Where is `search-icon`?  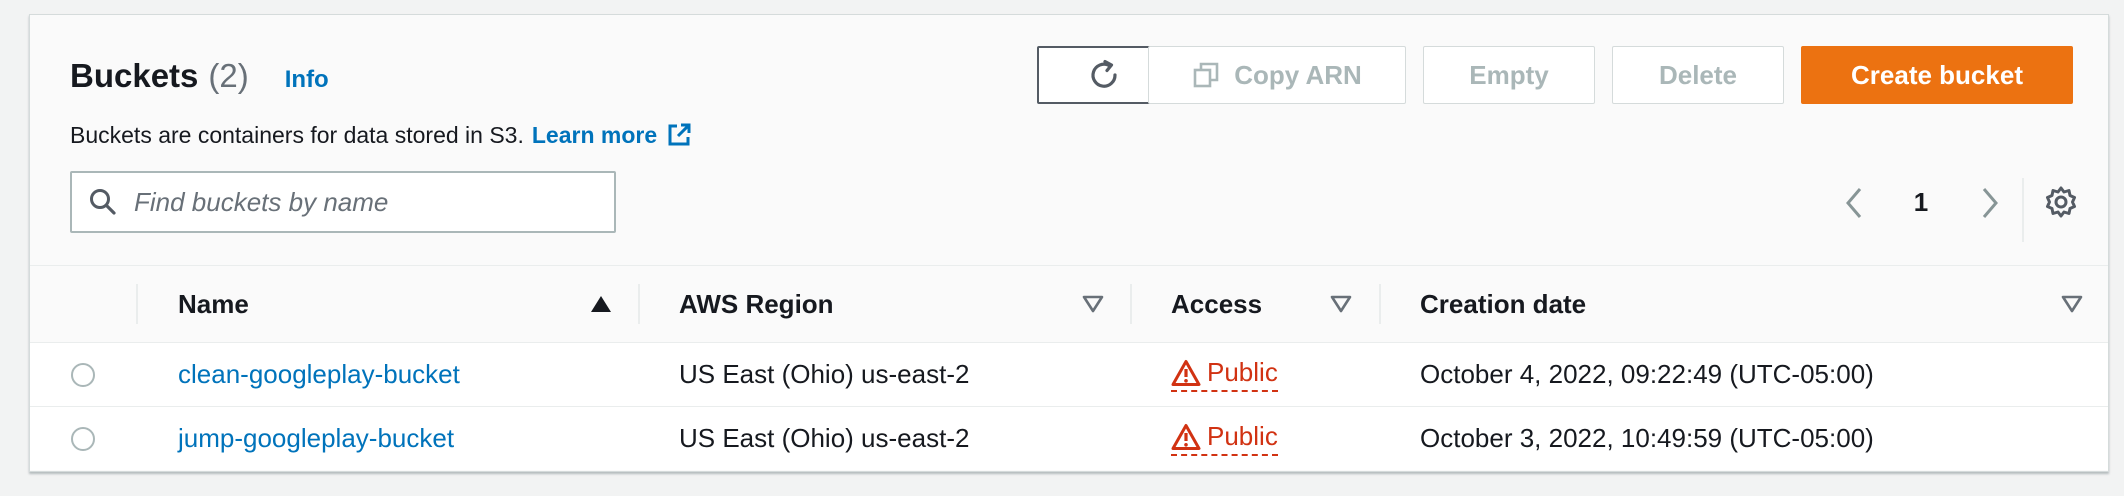 search-icon is located at coordinates (103, 202).